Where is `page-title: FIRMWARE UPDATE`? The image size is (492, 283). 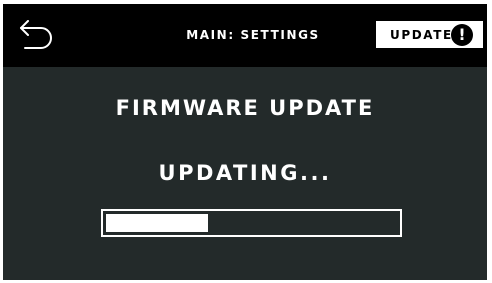 page-title: FIRMWARE UPDATE is located at coordinates (245, 108).